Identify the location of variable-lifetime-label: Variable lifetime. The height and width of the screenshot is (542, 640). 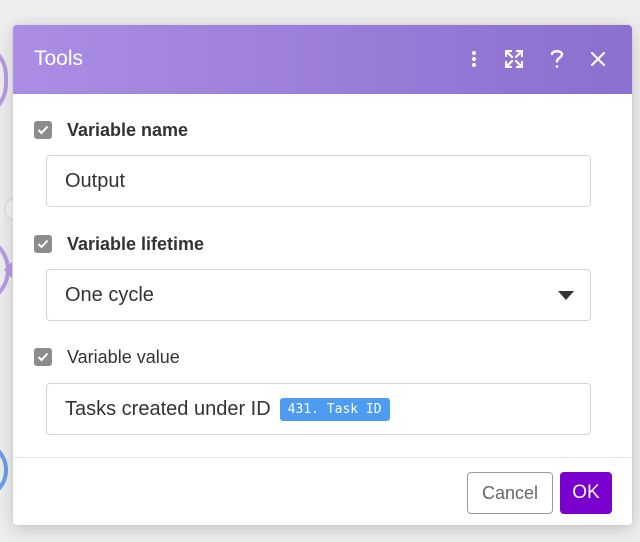
(136, 243).